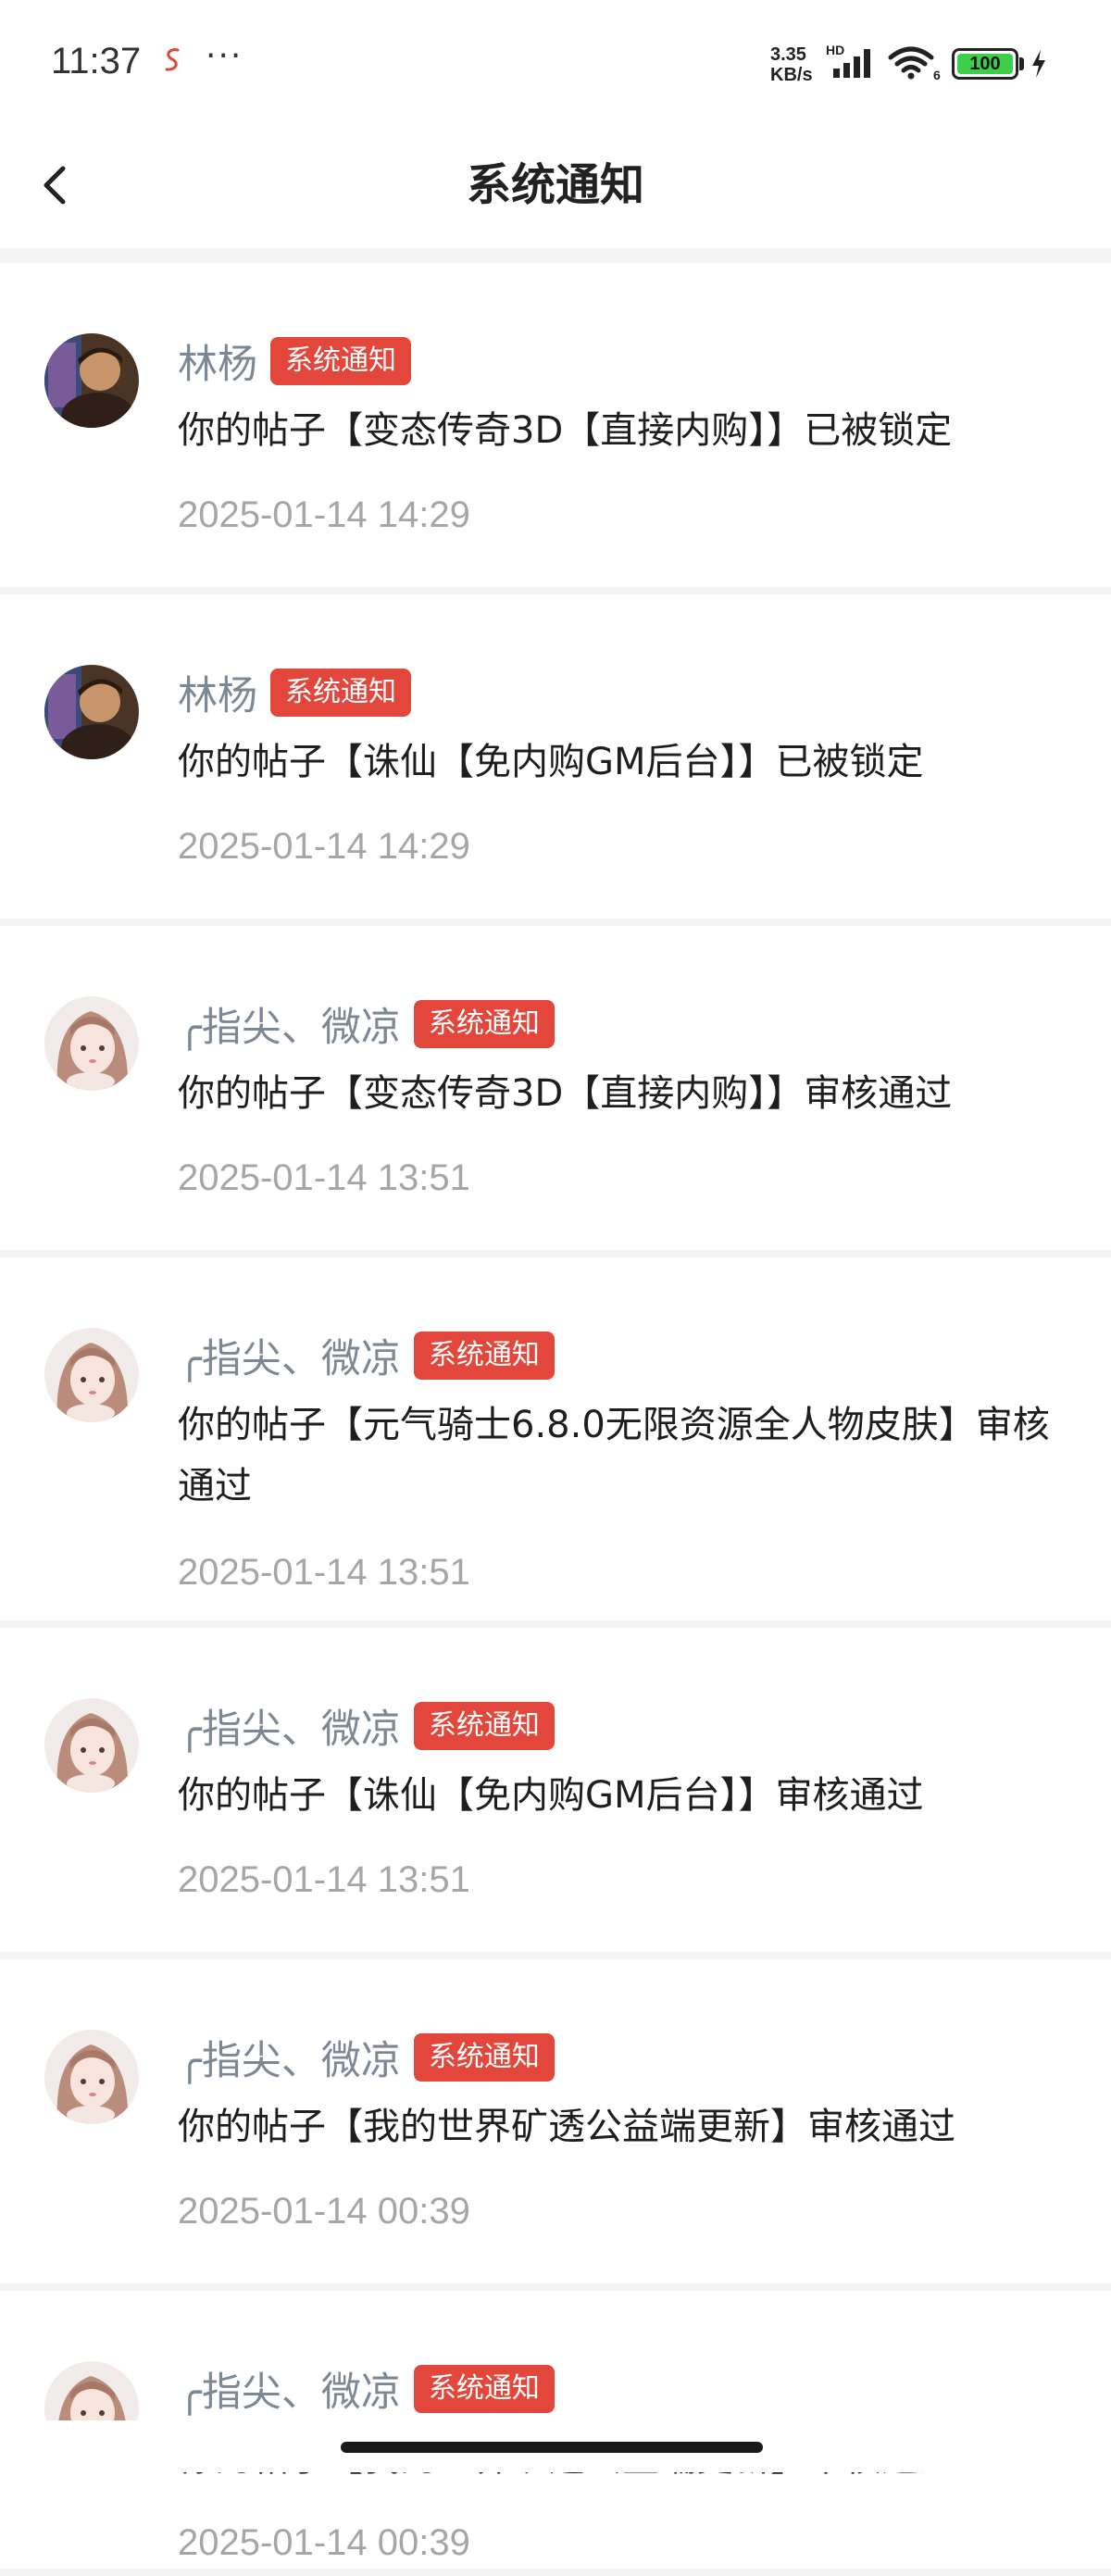 Image resolution: width=1111 pixels, height=2576 pixels. What do you see at coordinates (914, 63) in the screenshot?
I see `wifi-icon: 6` at bounding box center [914, 63].